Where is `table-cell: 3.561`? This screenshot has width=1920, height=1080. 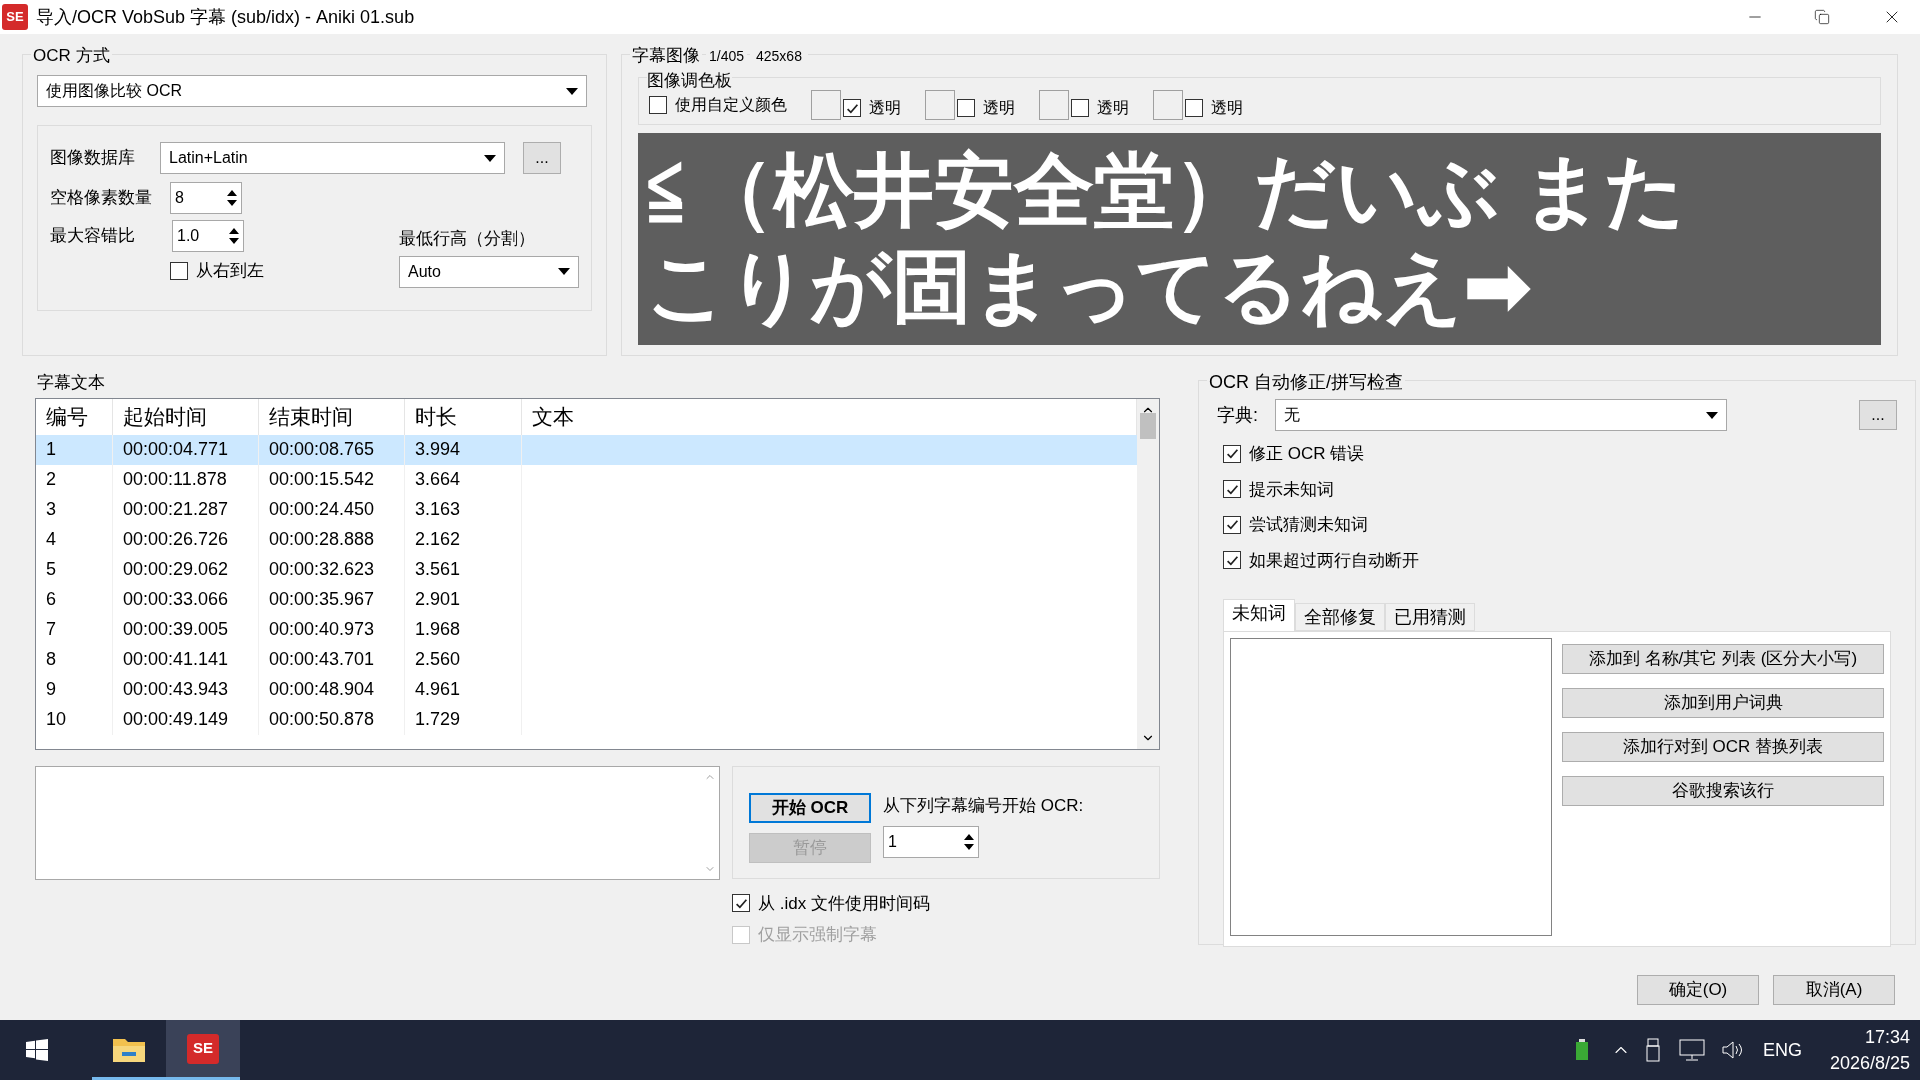
table-cell: 3.561 is located at coordinates (463, 569).